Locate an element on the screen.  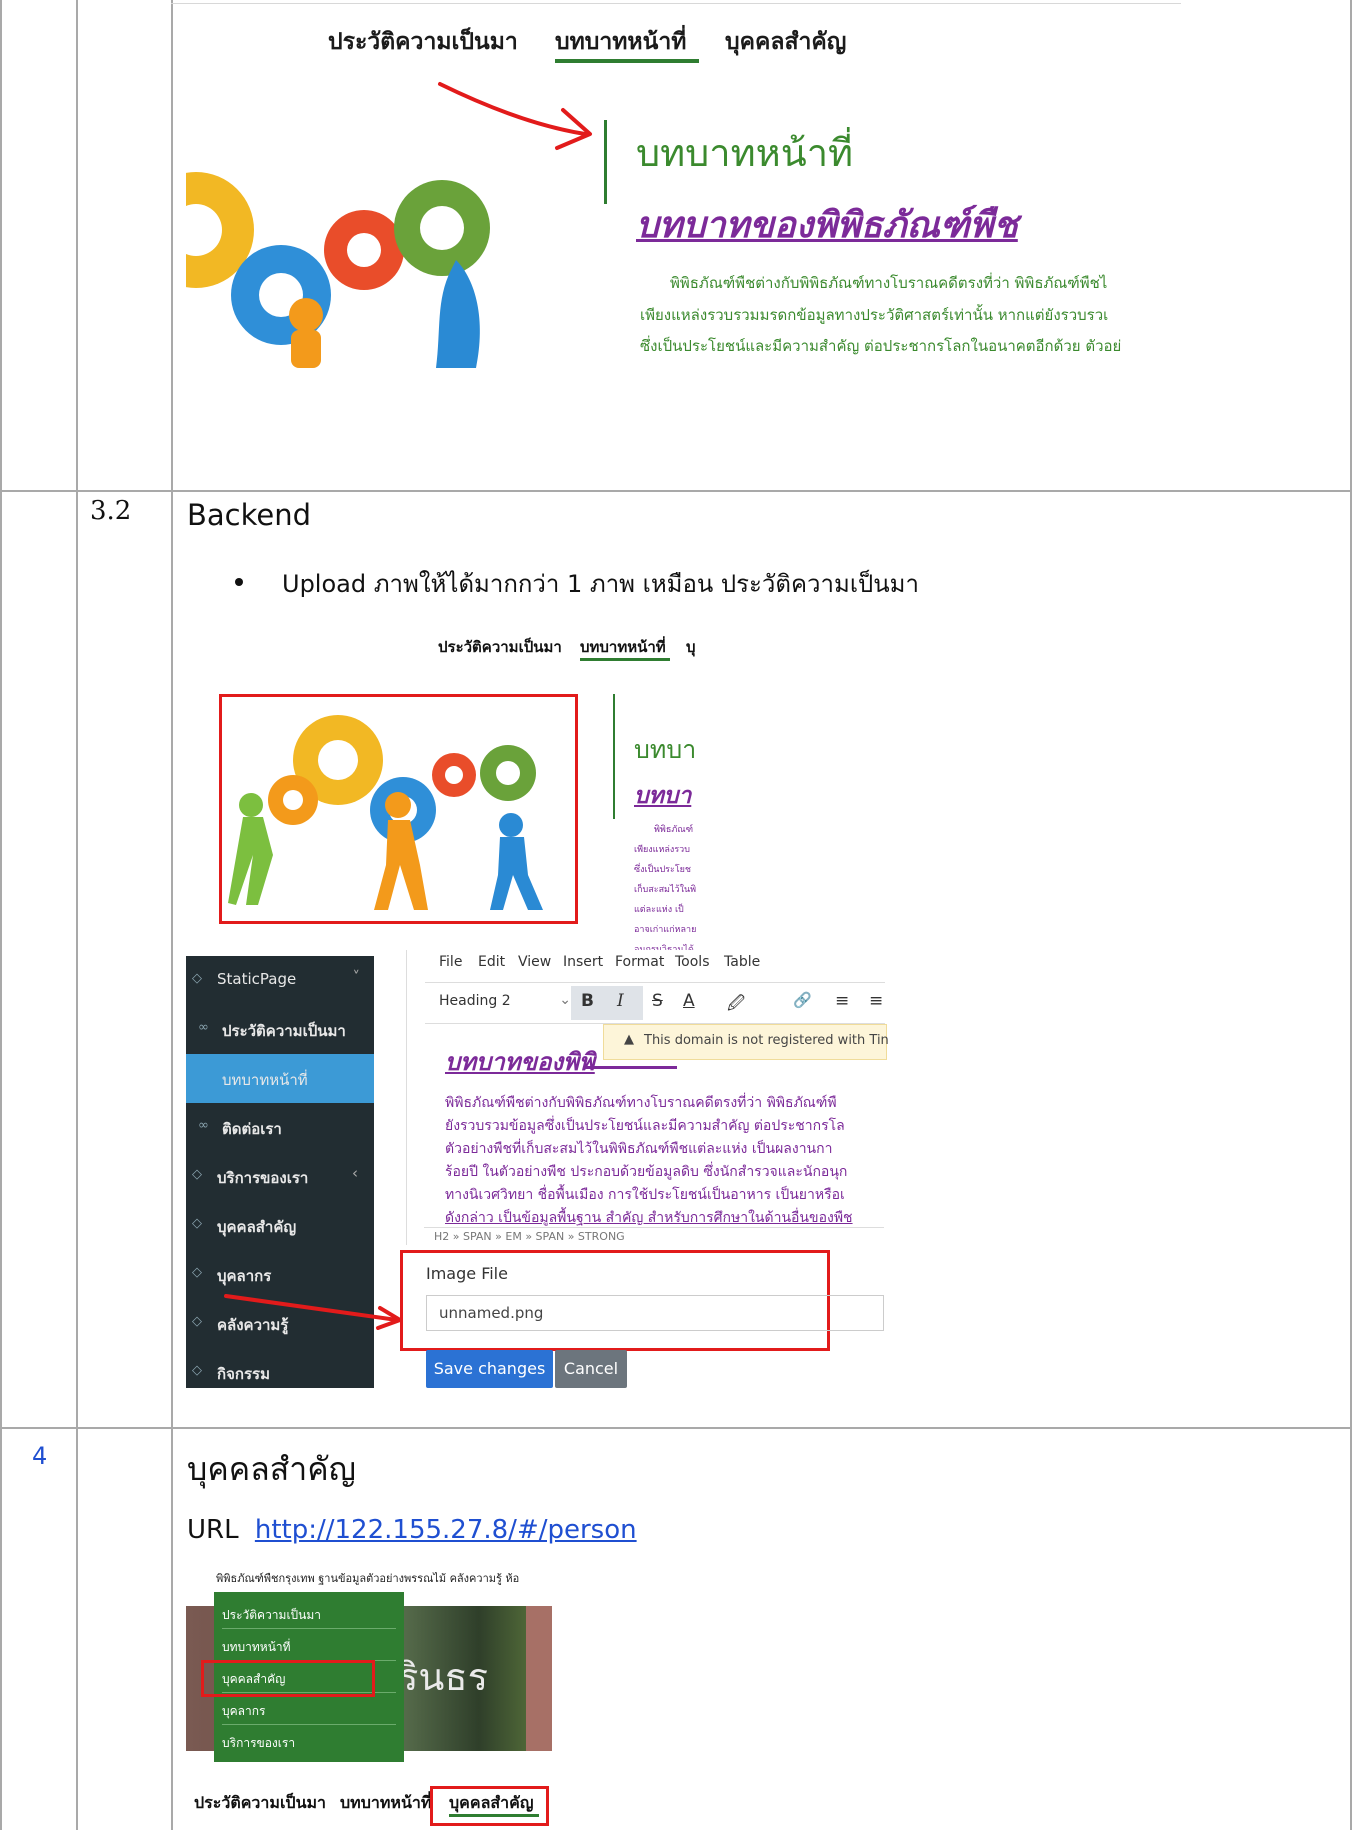
red-arrow-annotation is located at coordinates (515, 116).